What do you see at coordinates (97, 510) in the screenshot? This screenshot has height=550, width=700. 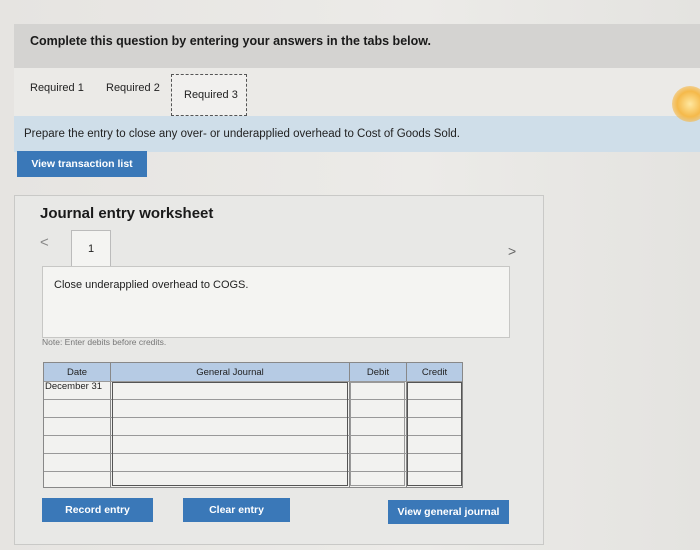 I see `record-entry-button: Record entry` at bounding box center [97, 510].